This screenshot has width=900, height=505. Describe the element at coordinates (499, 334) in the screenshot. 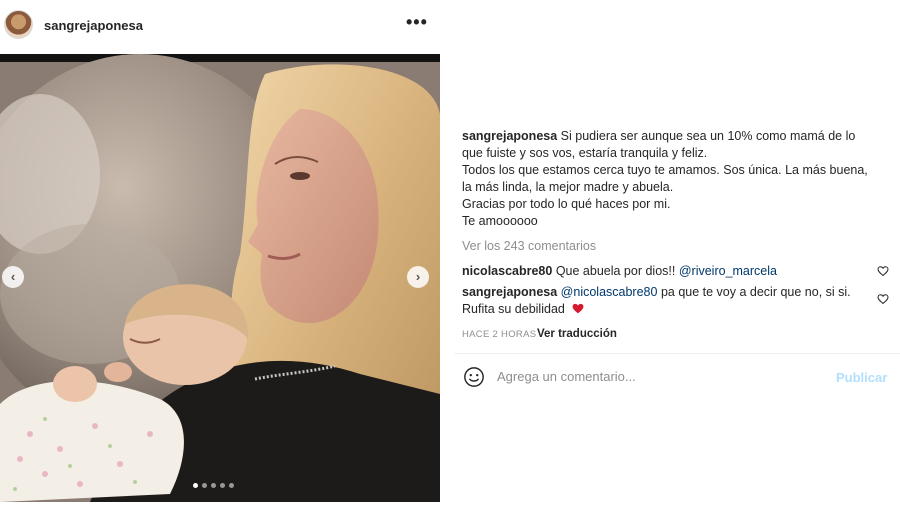

I see `post-timestamp: HACE 2 HORAS` at that location.